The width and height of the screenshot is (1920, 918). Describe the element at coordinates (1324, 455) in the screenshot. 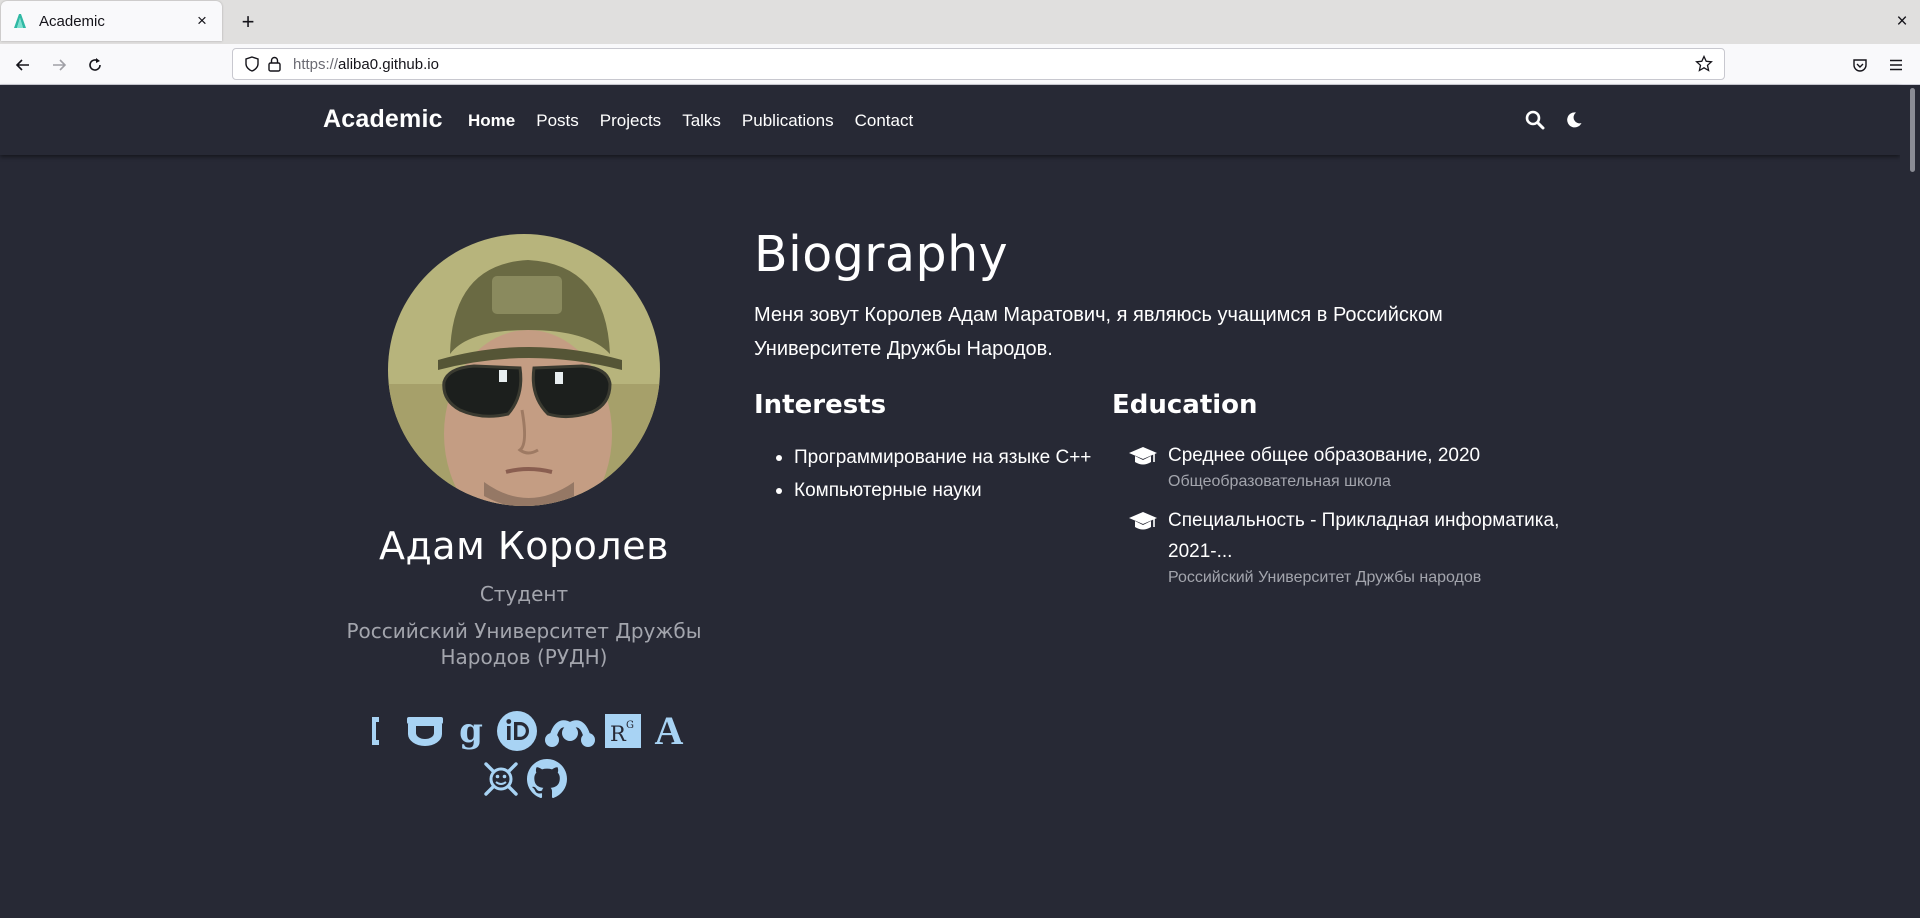

I see `education-degree: Среднее общее образование, 2020` at that location.